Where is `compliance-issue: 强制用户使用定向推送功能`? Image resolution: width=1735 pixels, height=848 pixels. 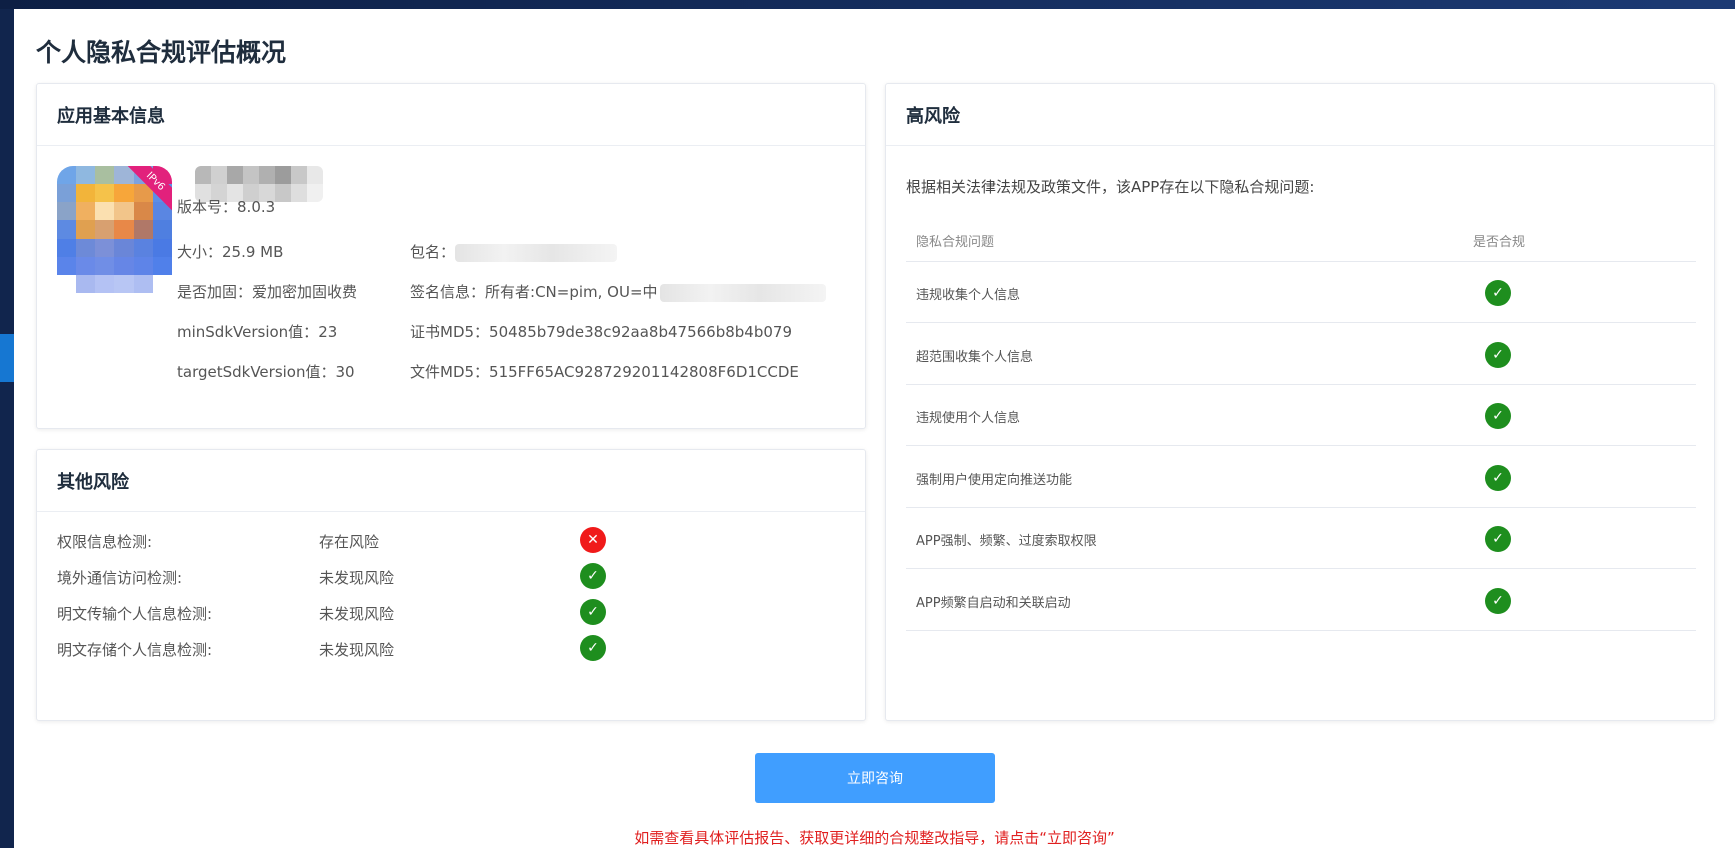 compliance-issue: 强制用户使用定向推送功能 is located at coordinates (994, 480).